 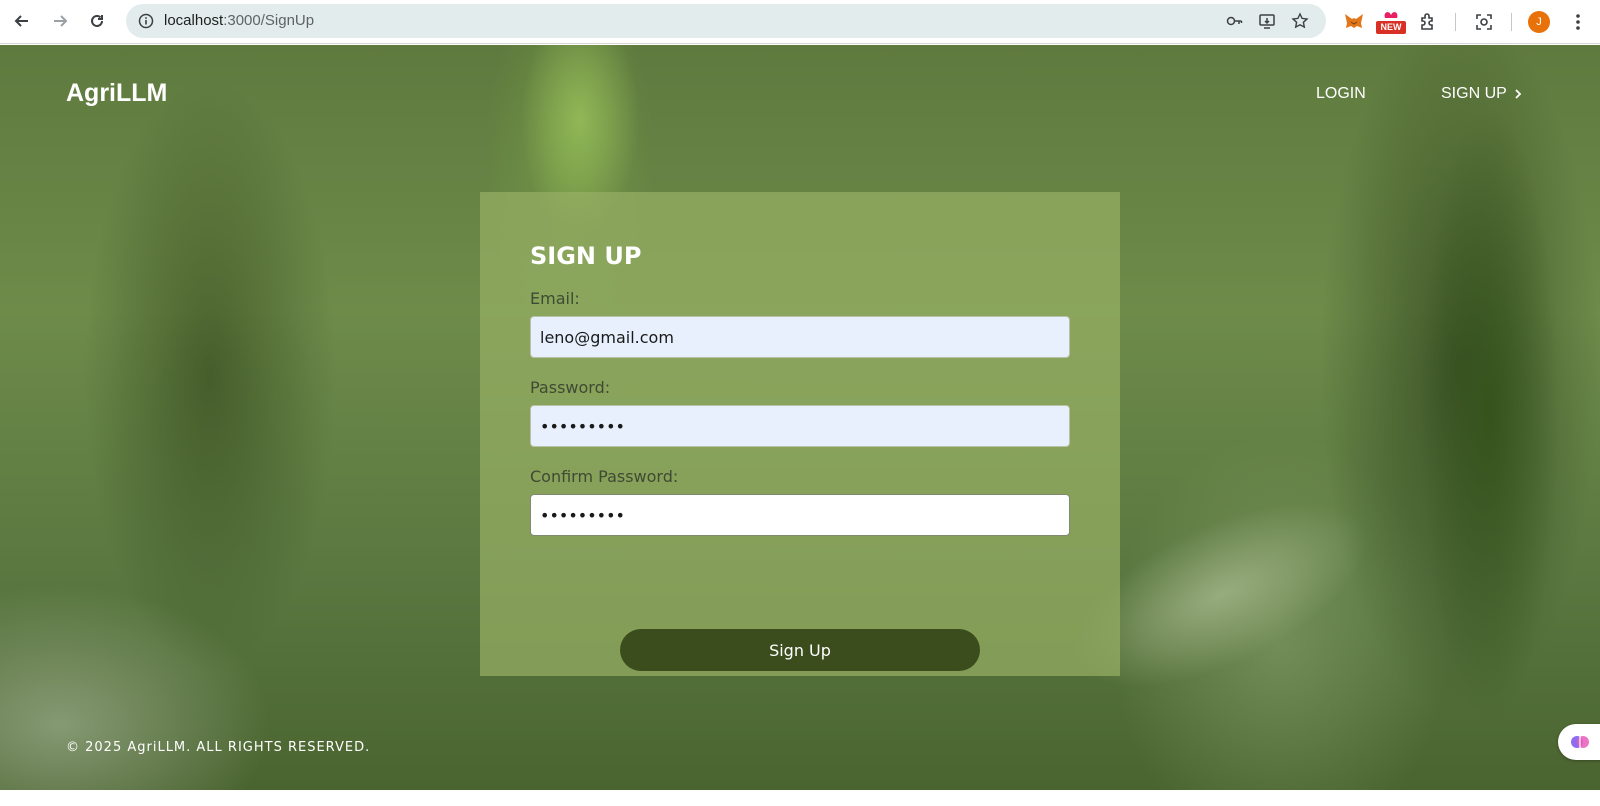 I want to click on screenshot-lens-icon, so click(x=1484, y=22).